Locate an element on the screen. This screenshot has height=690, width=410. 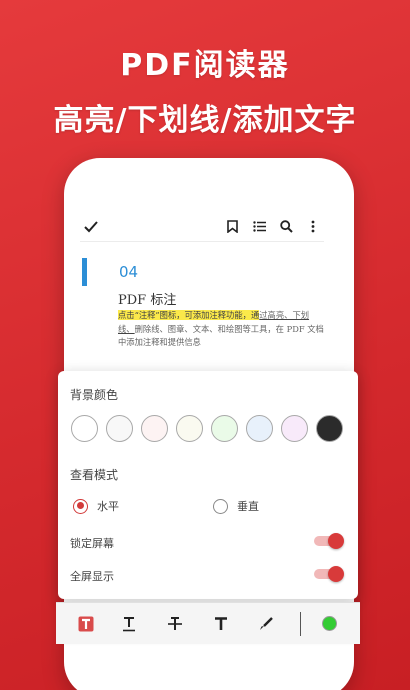
more-icon is located at coordinates (313, 227).